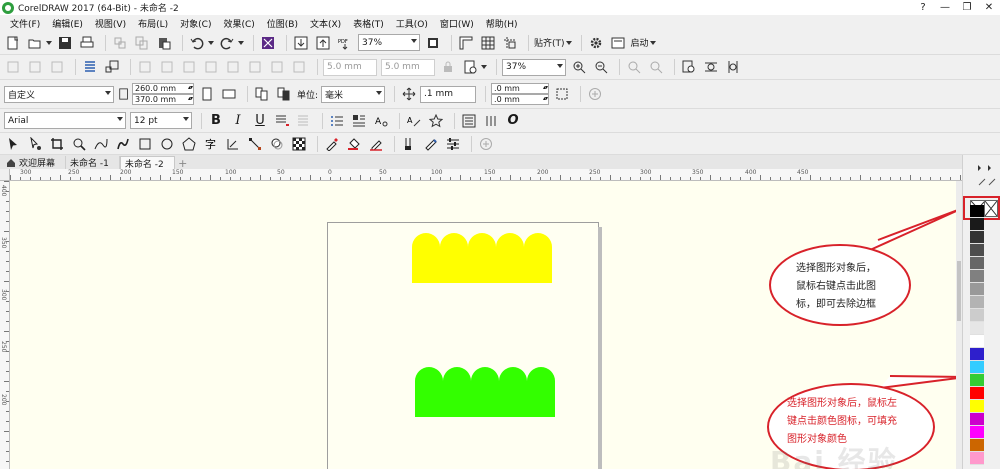 Image resolution: width=1000 pixels, height=469 pixels. I want to click on duplicate-x-field: .0 mm, so click(520, 88).